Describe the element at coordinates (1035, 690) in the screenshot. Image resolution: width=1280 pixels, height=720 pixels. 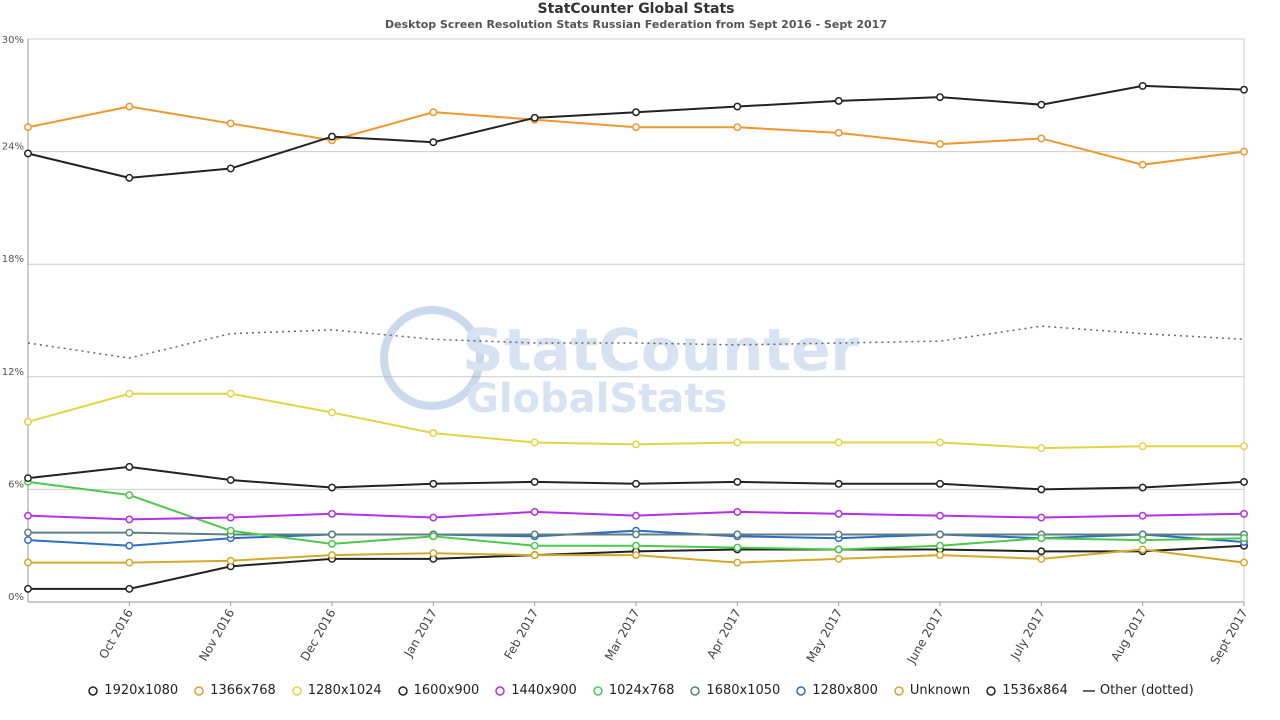
I see `legend-label: 1536x864` at that location.